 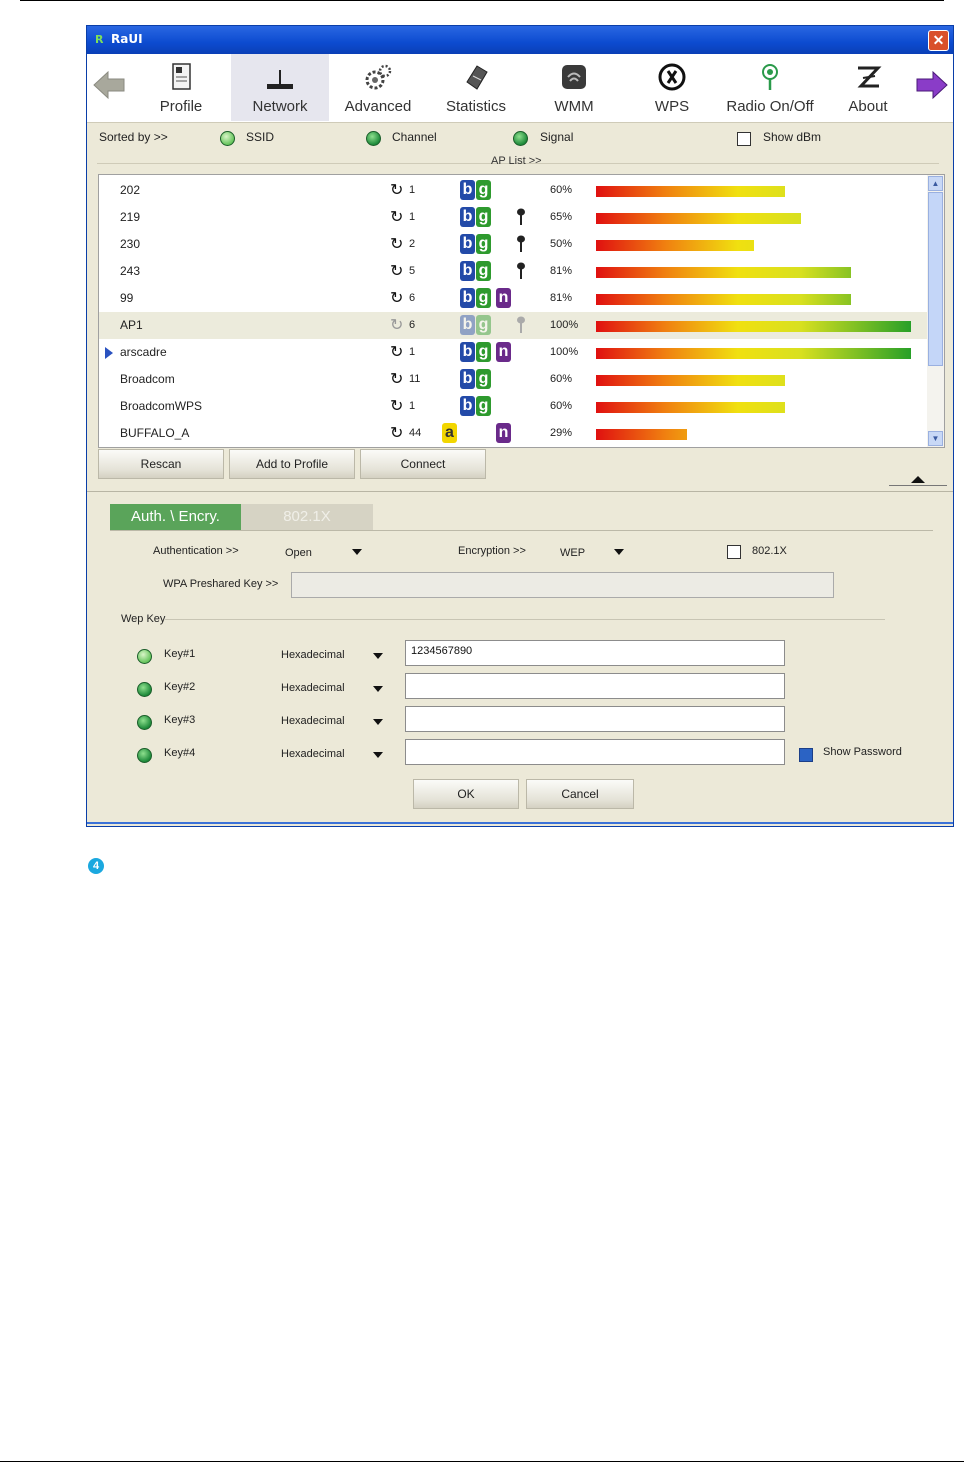 What do you see at coordinates (477, 77) in the screenshot?
I see `statistics-icon` at bounding box center [477, 77].